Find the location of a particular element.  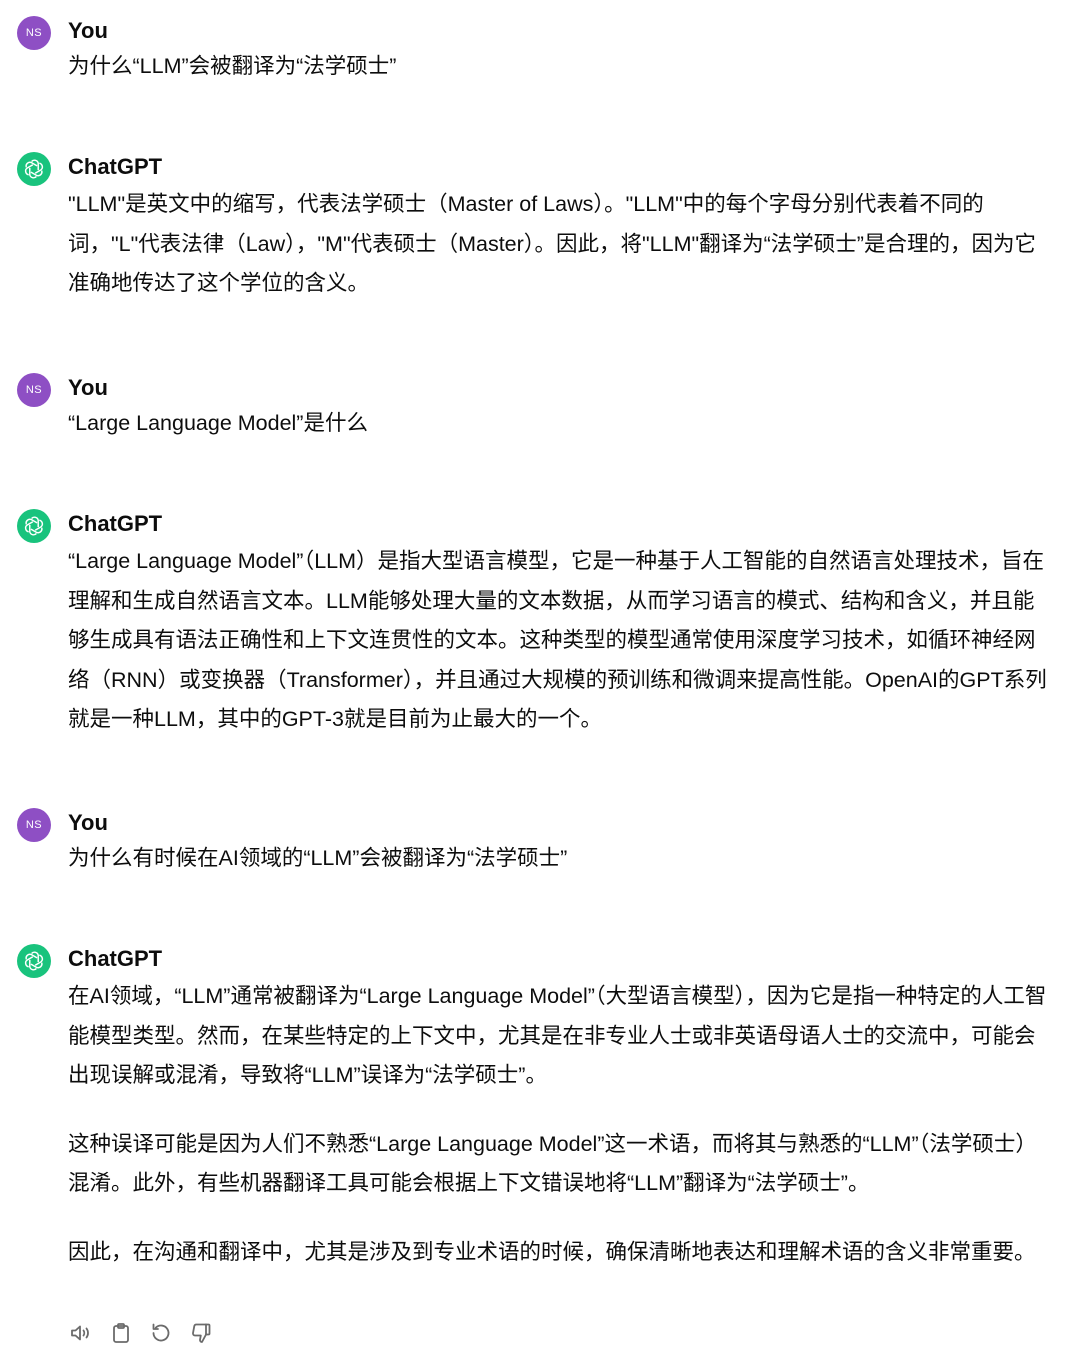

thumbs-down-icon is located at coordinates (200, 1333).